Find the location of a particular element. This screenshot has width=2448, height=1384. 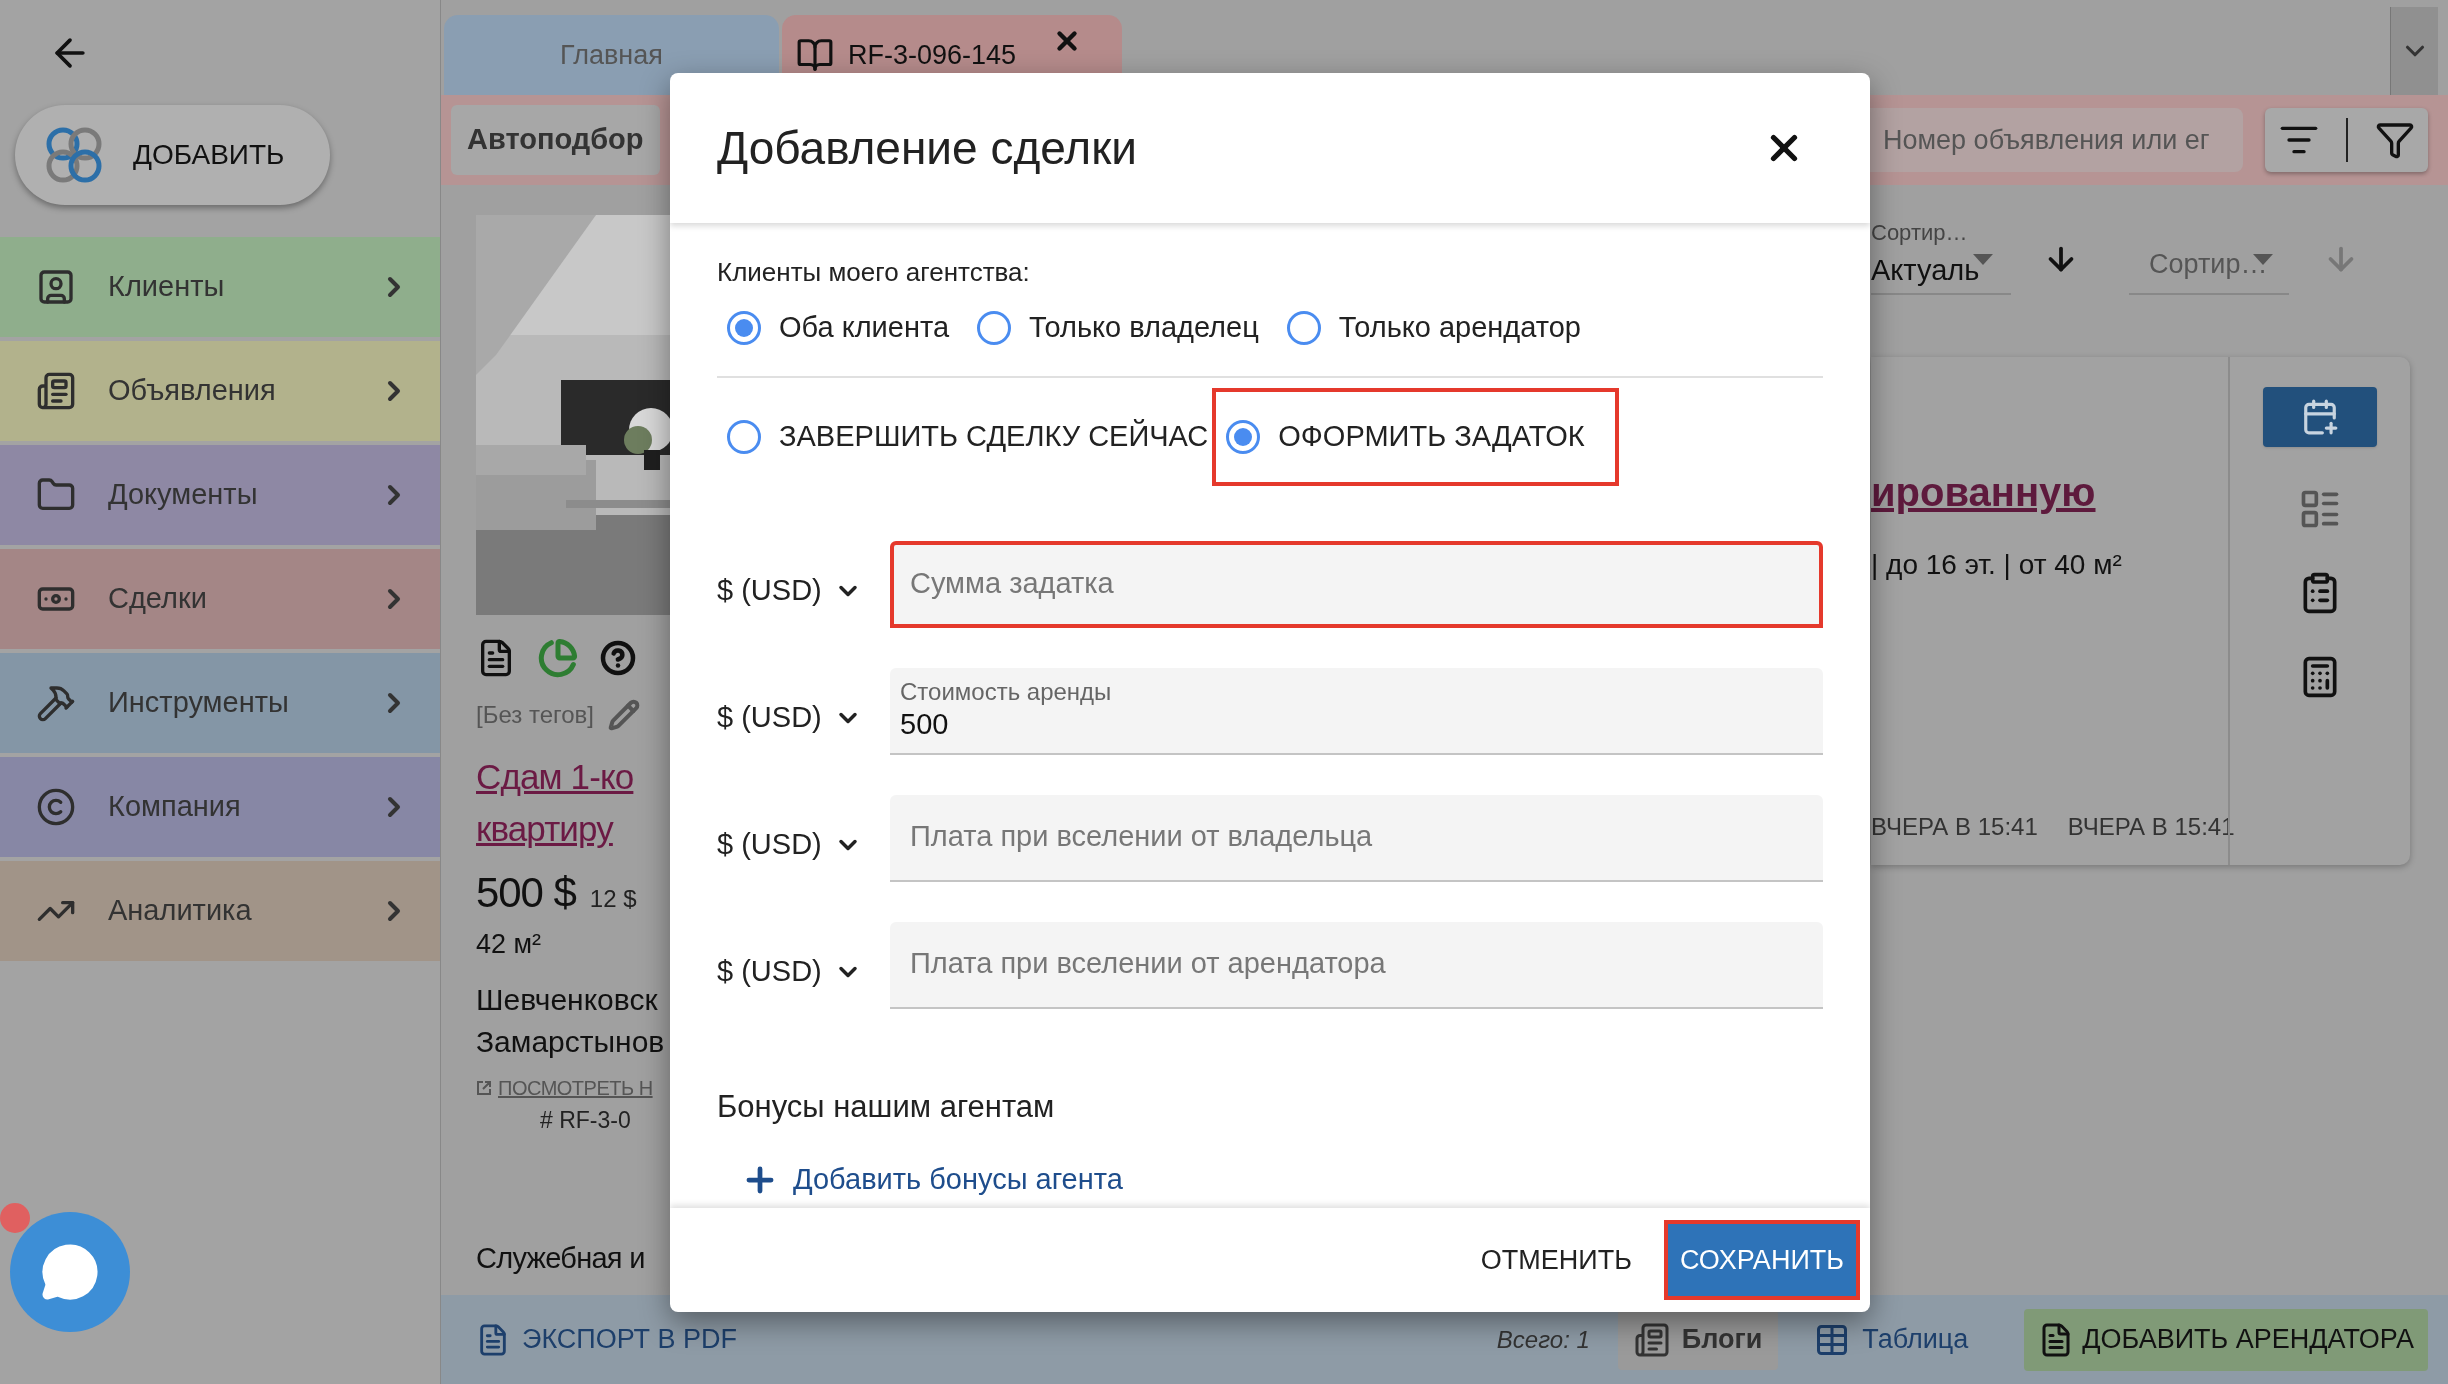

listing-address: Шевченковск Замарстынов is located at coordinates (571, 1020).